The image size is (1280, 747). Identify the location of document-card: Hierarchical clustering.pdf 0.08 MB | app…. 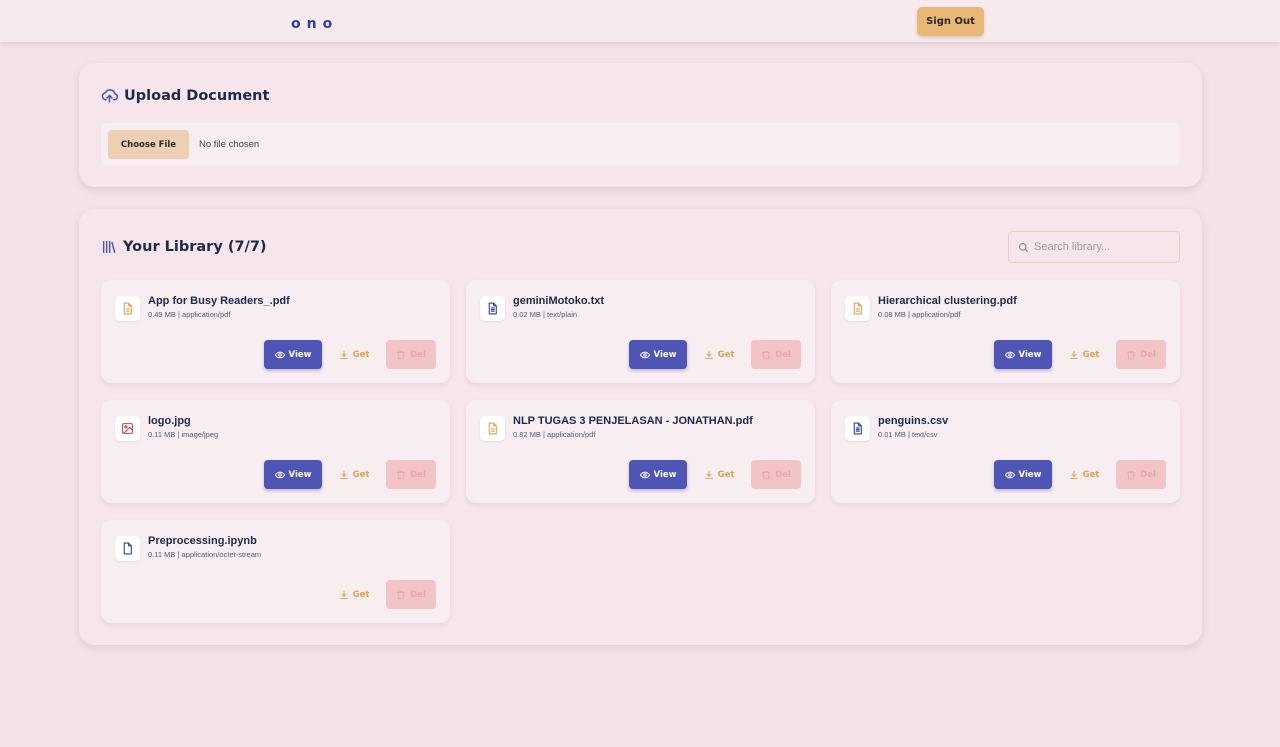
(1005, 331).